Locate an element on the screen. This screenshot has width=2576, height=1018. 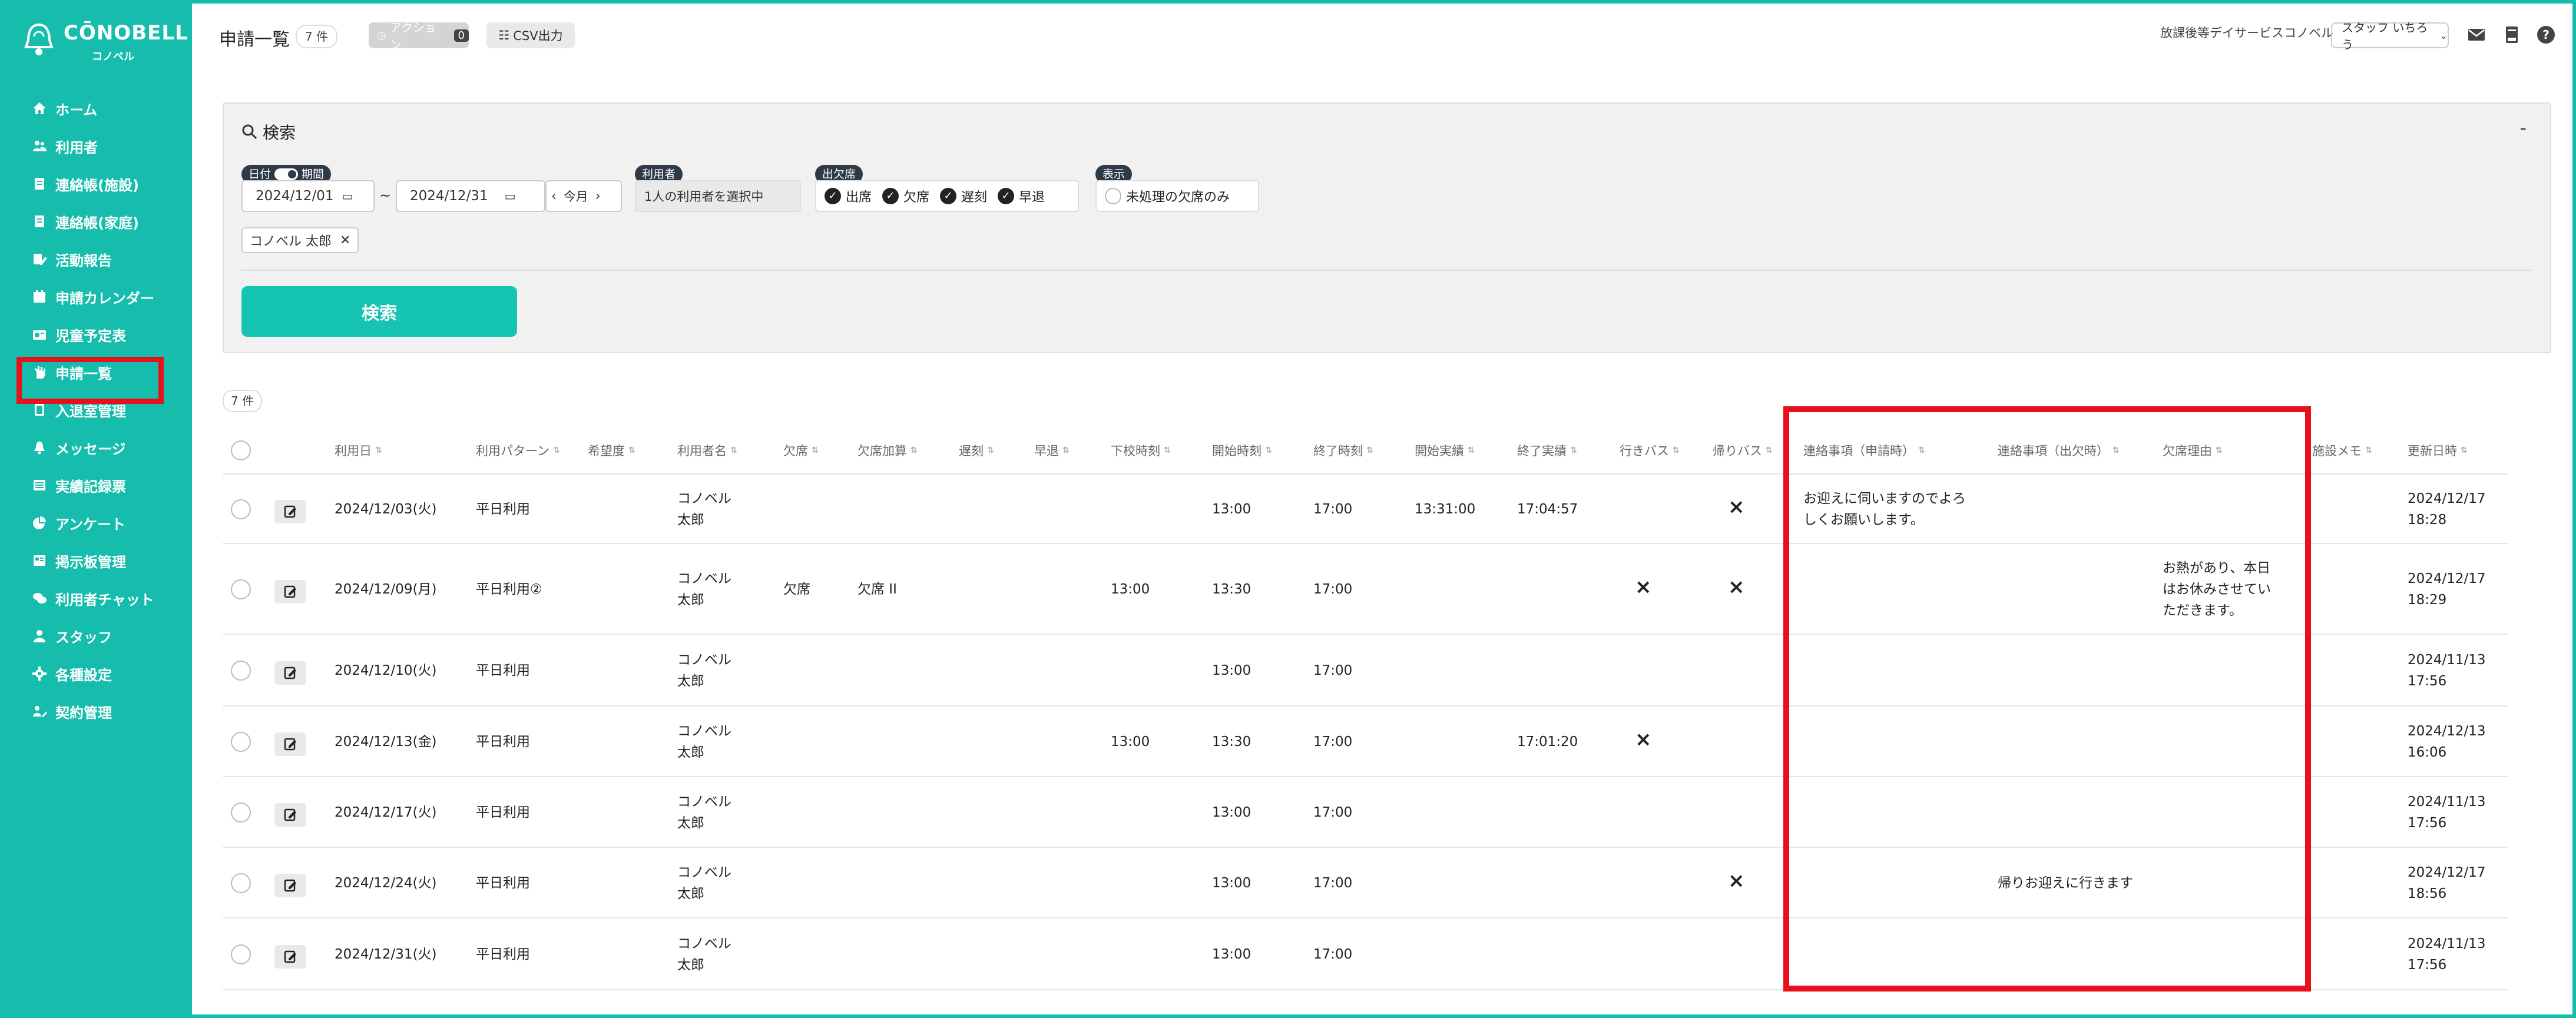
select-all-checkbox is located at coordinates (241, 450).